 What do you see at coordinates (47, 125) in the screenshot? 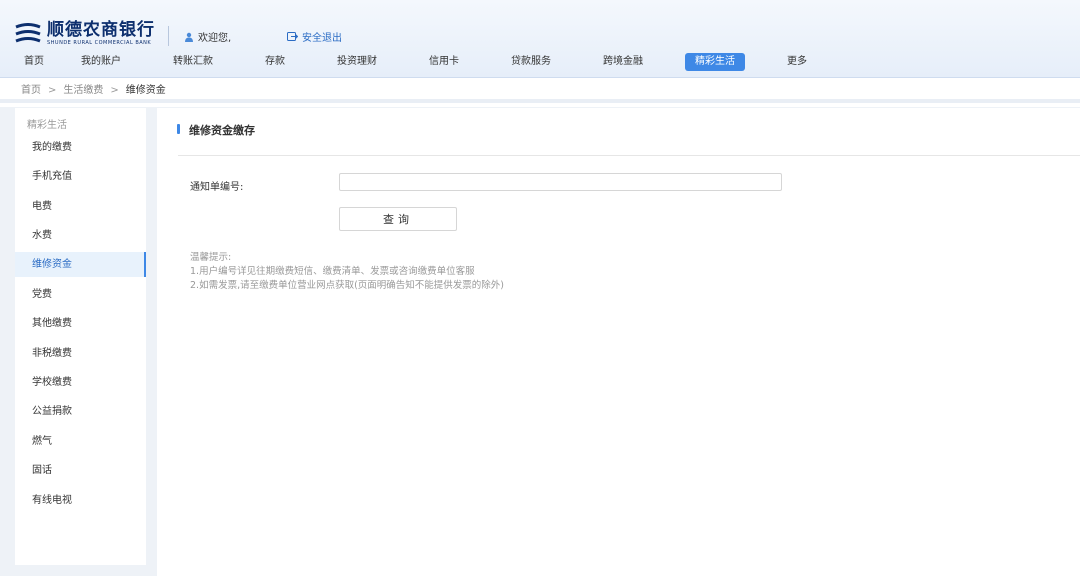
I see `sidebar-title: 精彩生活` at bounding box center [47, 125].